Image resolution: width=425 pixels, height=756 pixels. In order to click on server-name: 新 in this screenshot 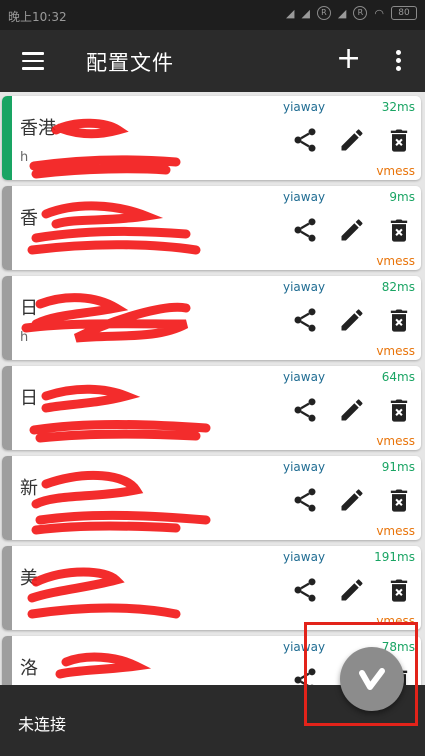, I will do `click(29, 488)`.